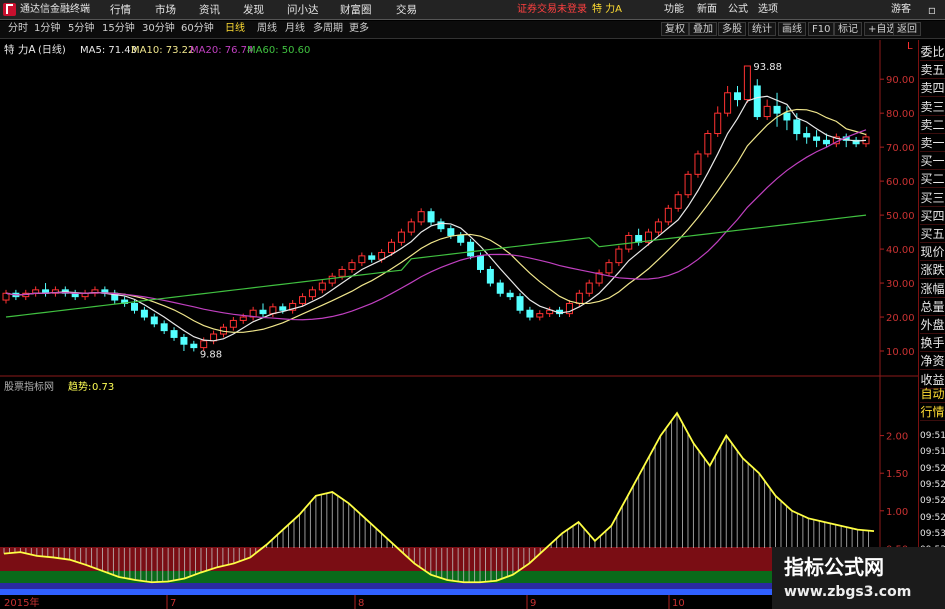  I want to click on x-tick-label: 2015年, so click(21, 602).